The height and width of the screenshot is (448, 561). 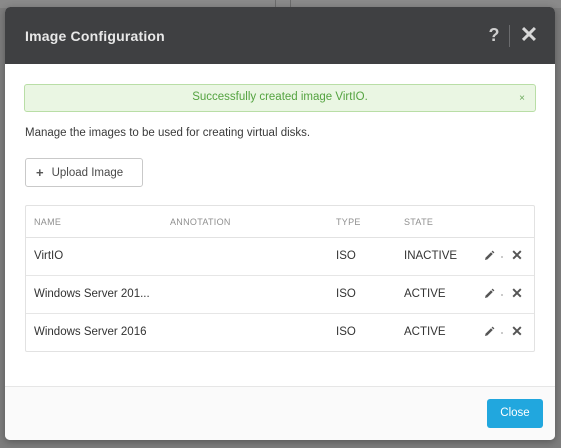 What do you see at coordinates (348, 222) in the screenshot?
I see `column-header-type: TYPE` at bounding box center [348, 222].